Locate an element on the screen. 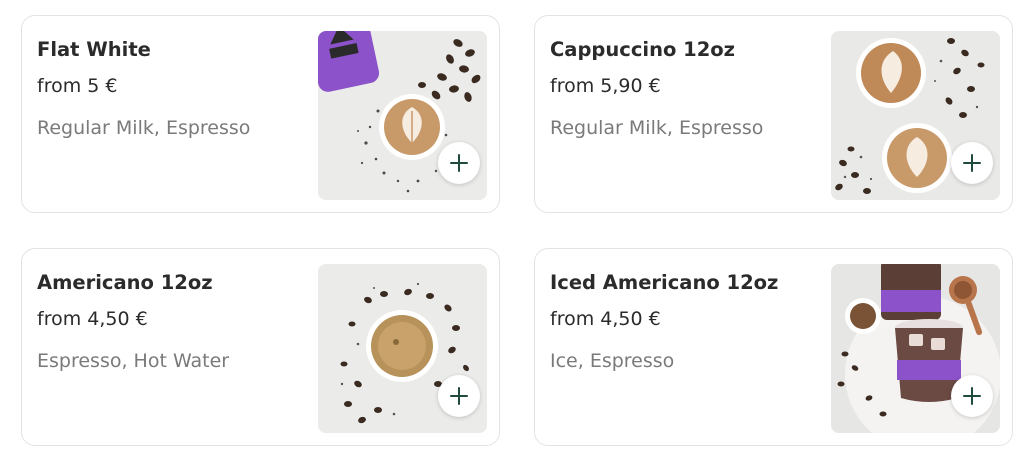 This screenshot has height=462, width=1024. item-description: Ice, Espresso is located at coordinates (612, 361).